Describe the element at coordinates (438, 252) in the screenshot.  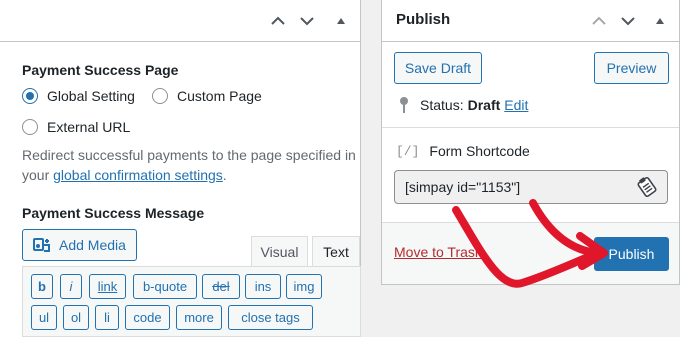
I see `move-to-trash-link: Move to Trash` at that location.